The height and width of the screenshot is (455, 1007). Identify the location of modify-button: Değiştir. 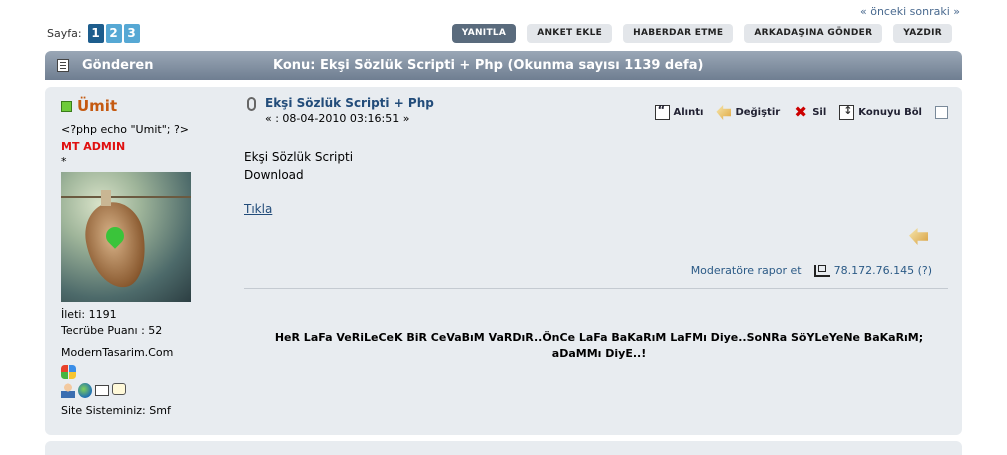
(748, 112).